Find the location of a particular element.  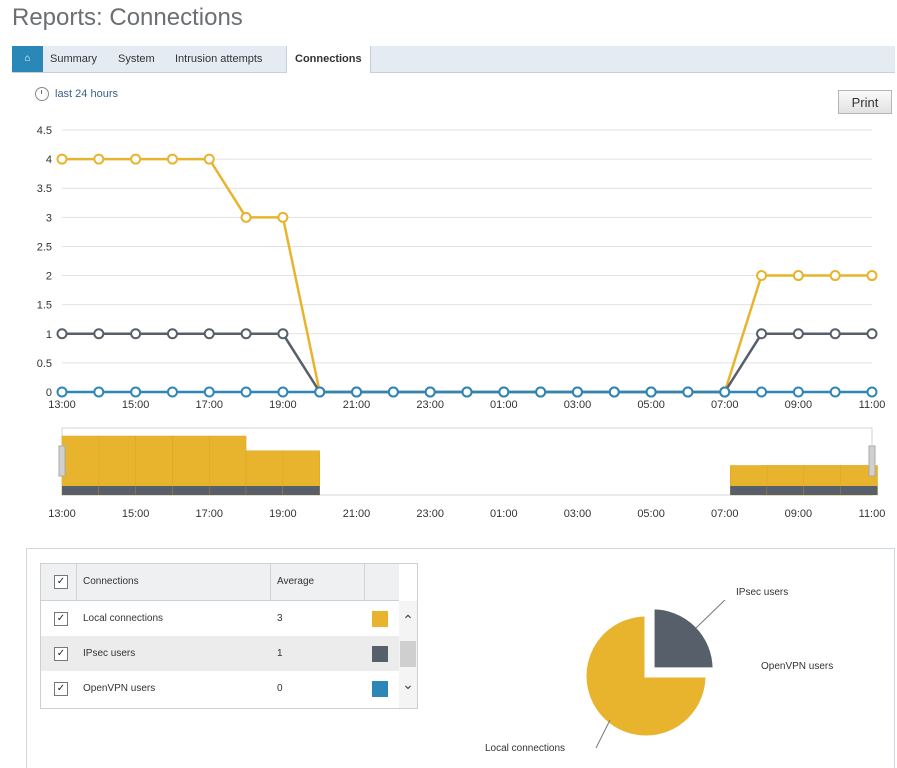

legend-header-row: ✓ Connections Average is located at coordinates (220, 582).